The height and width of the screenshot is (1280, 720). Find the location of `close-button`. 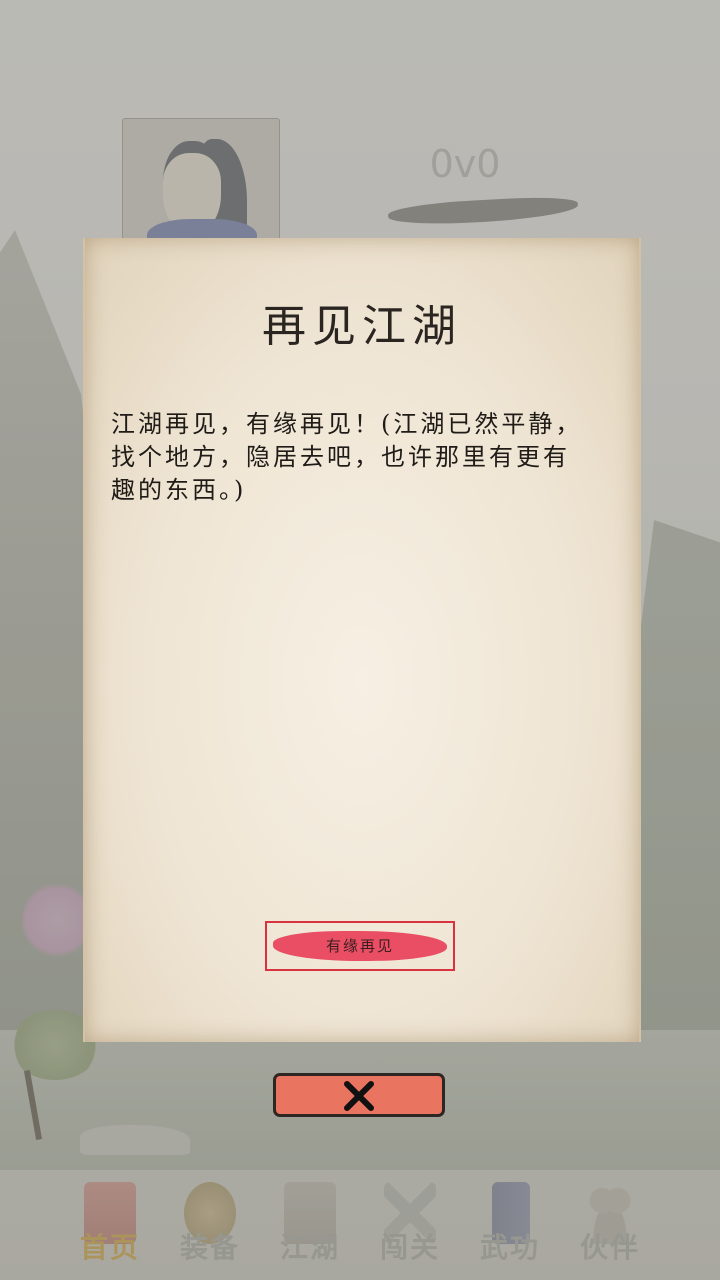

close-button is located at coordinates (359, 1095).